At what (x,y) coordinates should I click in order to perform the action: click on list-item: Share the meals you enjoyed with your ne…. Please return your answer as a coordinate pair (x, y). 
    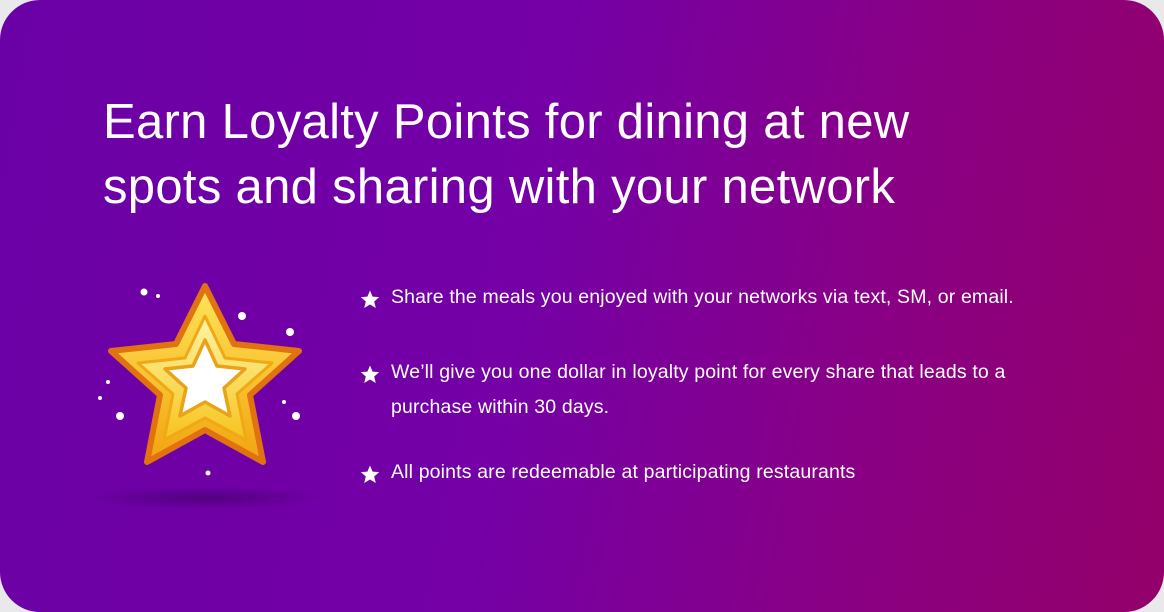
    Looking at the image, I should click on (748, 297).